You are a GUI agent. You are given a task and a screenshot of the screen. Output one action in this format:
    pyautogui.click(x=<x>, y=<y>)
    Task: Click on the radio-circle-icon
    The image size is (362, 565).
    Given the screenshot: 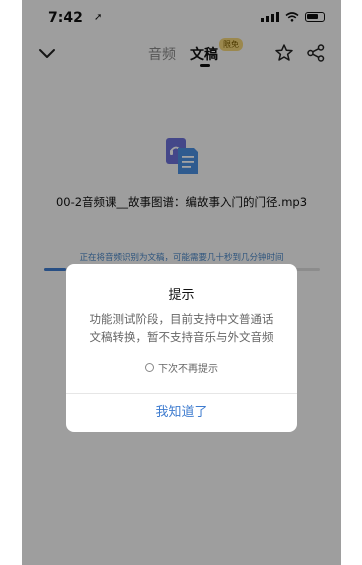 What is the action you would take?
    pyautogui.click(x=149, y=367)
    